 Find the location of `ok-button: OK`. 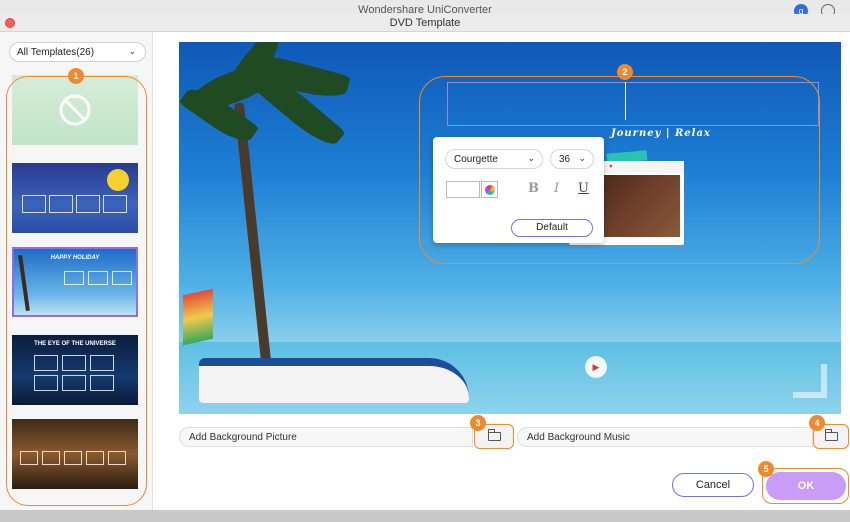

ok-button: OK is located at coordinates (806, 486).